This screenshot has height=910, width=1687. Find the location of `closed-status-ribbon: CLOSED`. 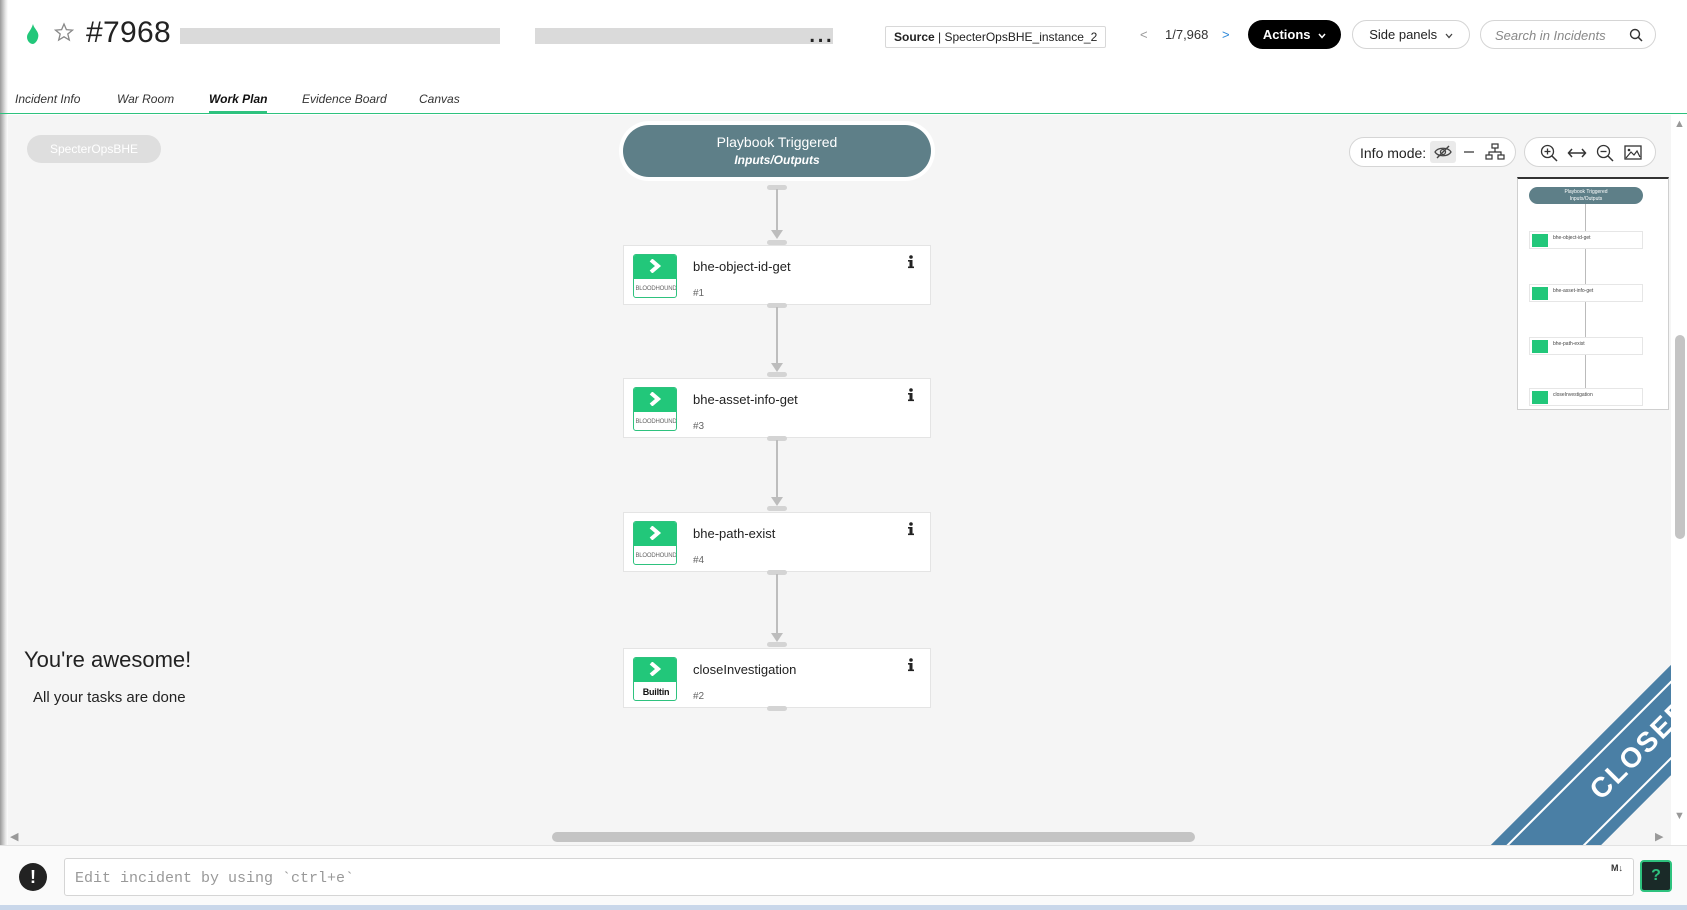

closed-status-ribbon: CLOSED is located at coordinates (1521, 695).